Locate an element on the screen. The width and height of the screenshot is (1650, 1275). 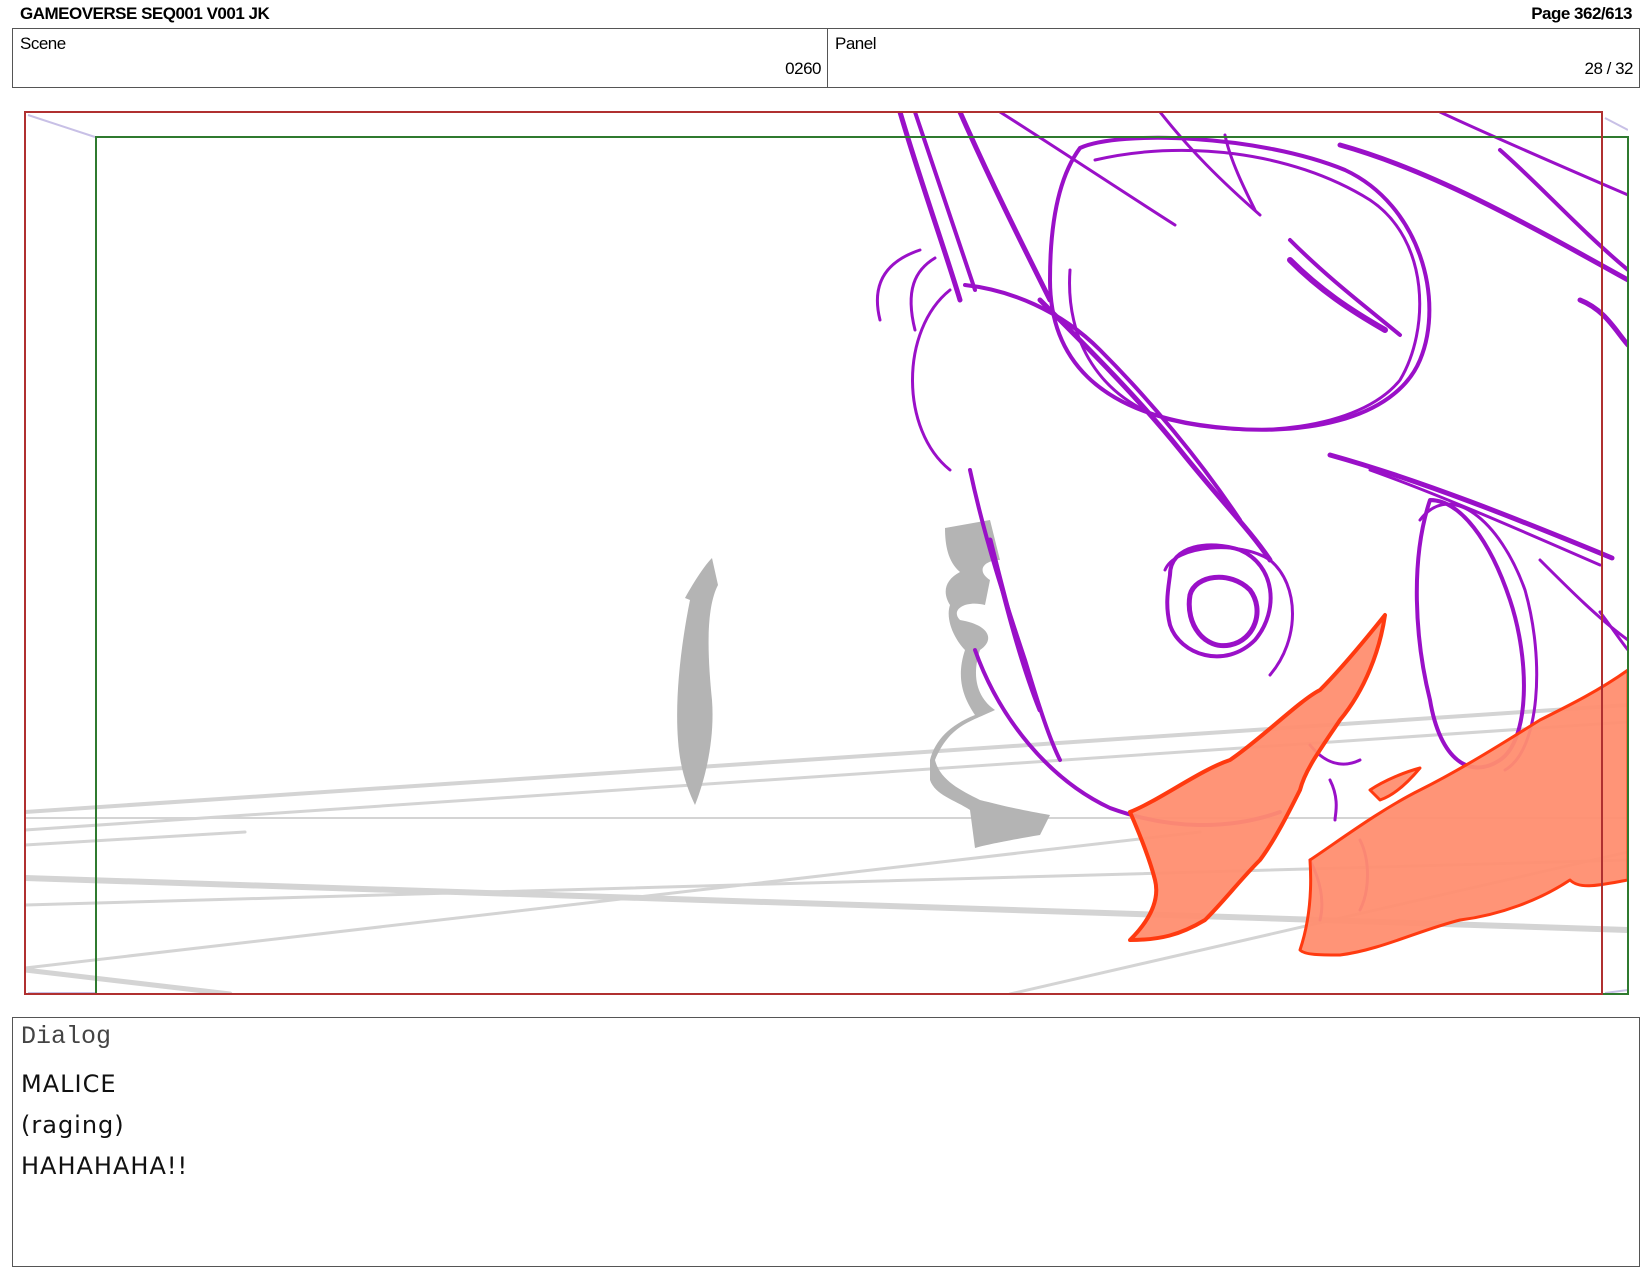
dialog-label: Dialog is located at coordinates (66, 1036).